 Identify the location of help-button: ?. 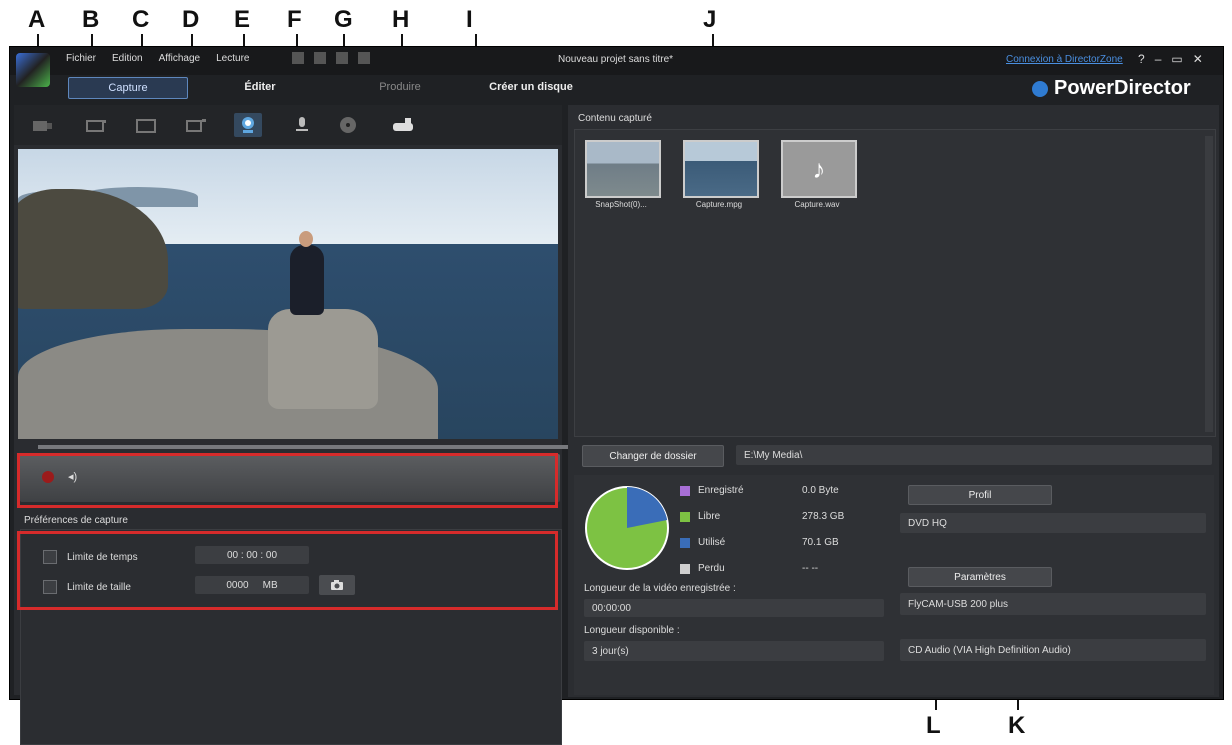
(1141, 59).